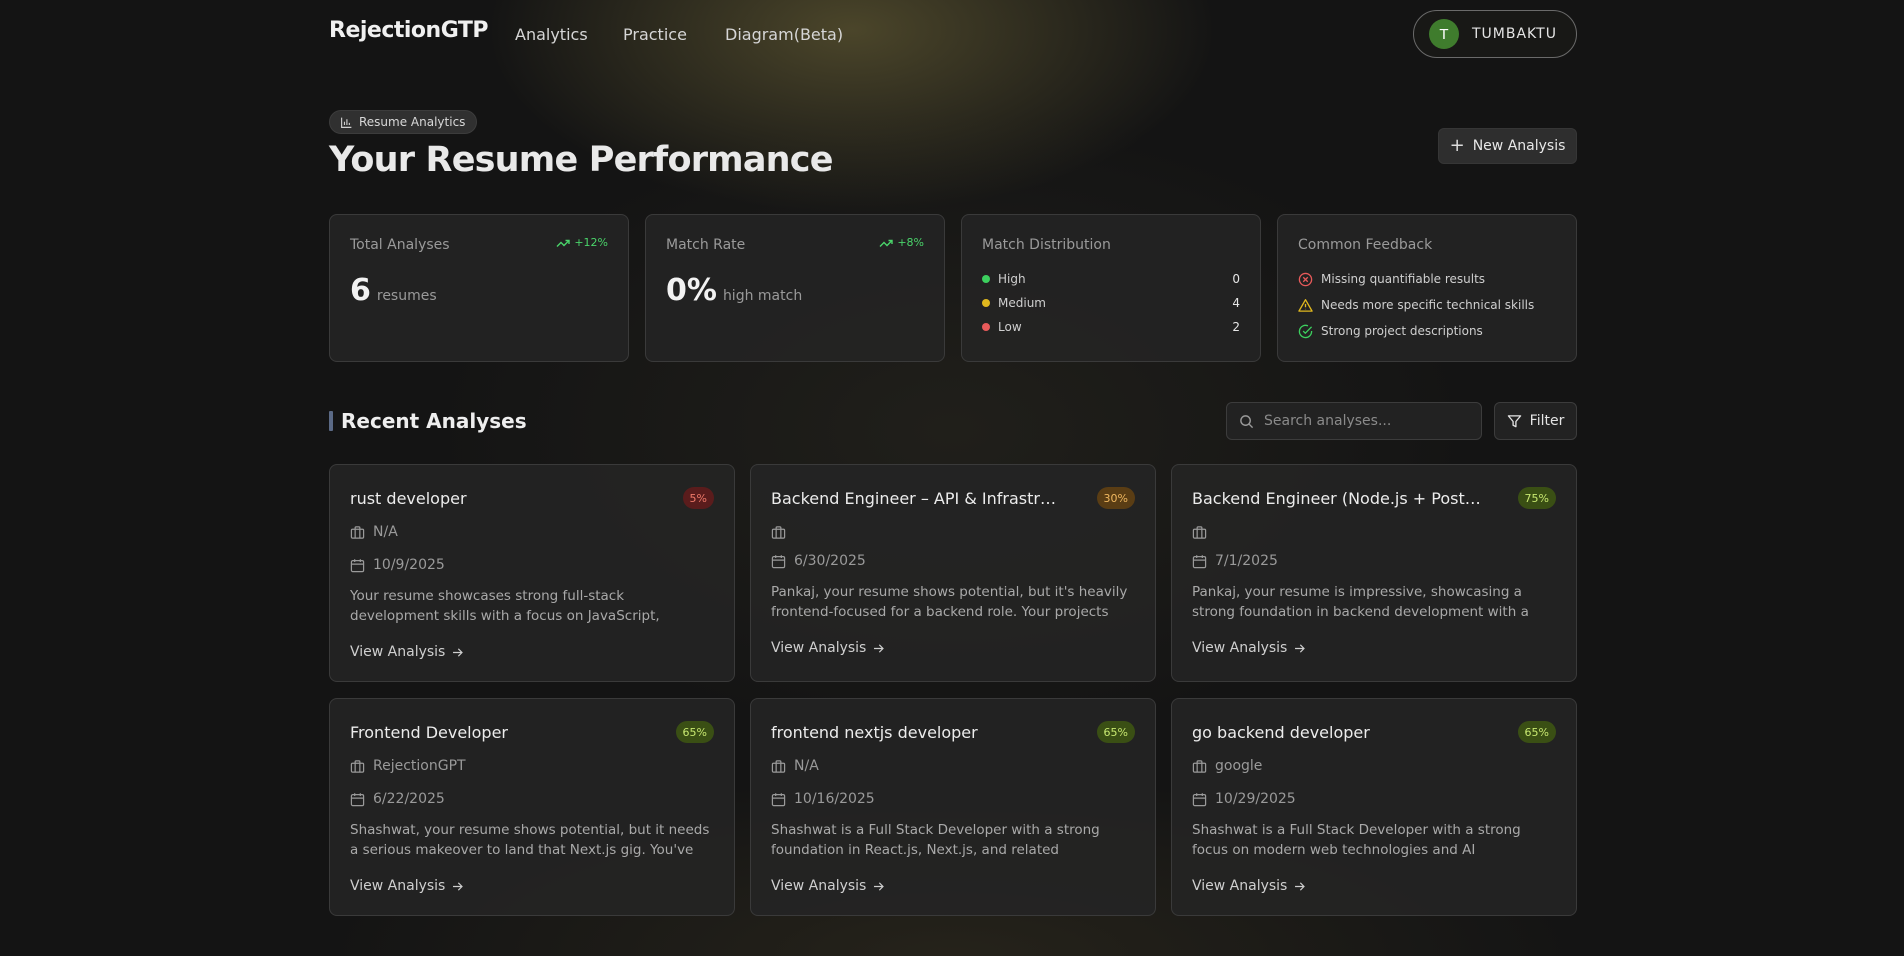  I want to click on distribution-row-medium: Medium 4, so click(1111, 303).